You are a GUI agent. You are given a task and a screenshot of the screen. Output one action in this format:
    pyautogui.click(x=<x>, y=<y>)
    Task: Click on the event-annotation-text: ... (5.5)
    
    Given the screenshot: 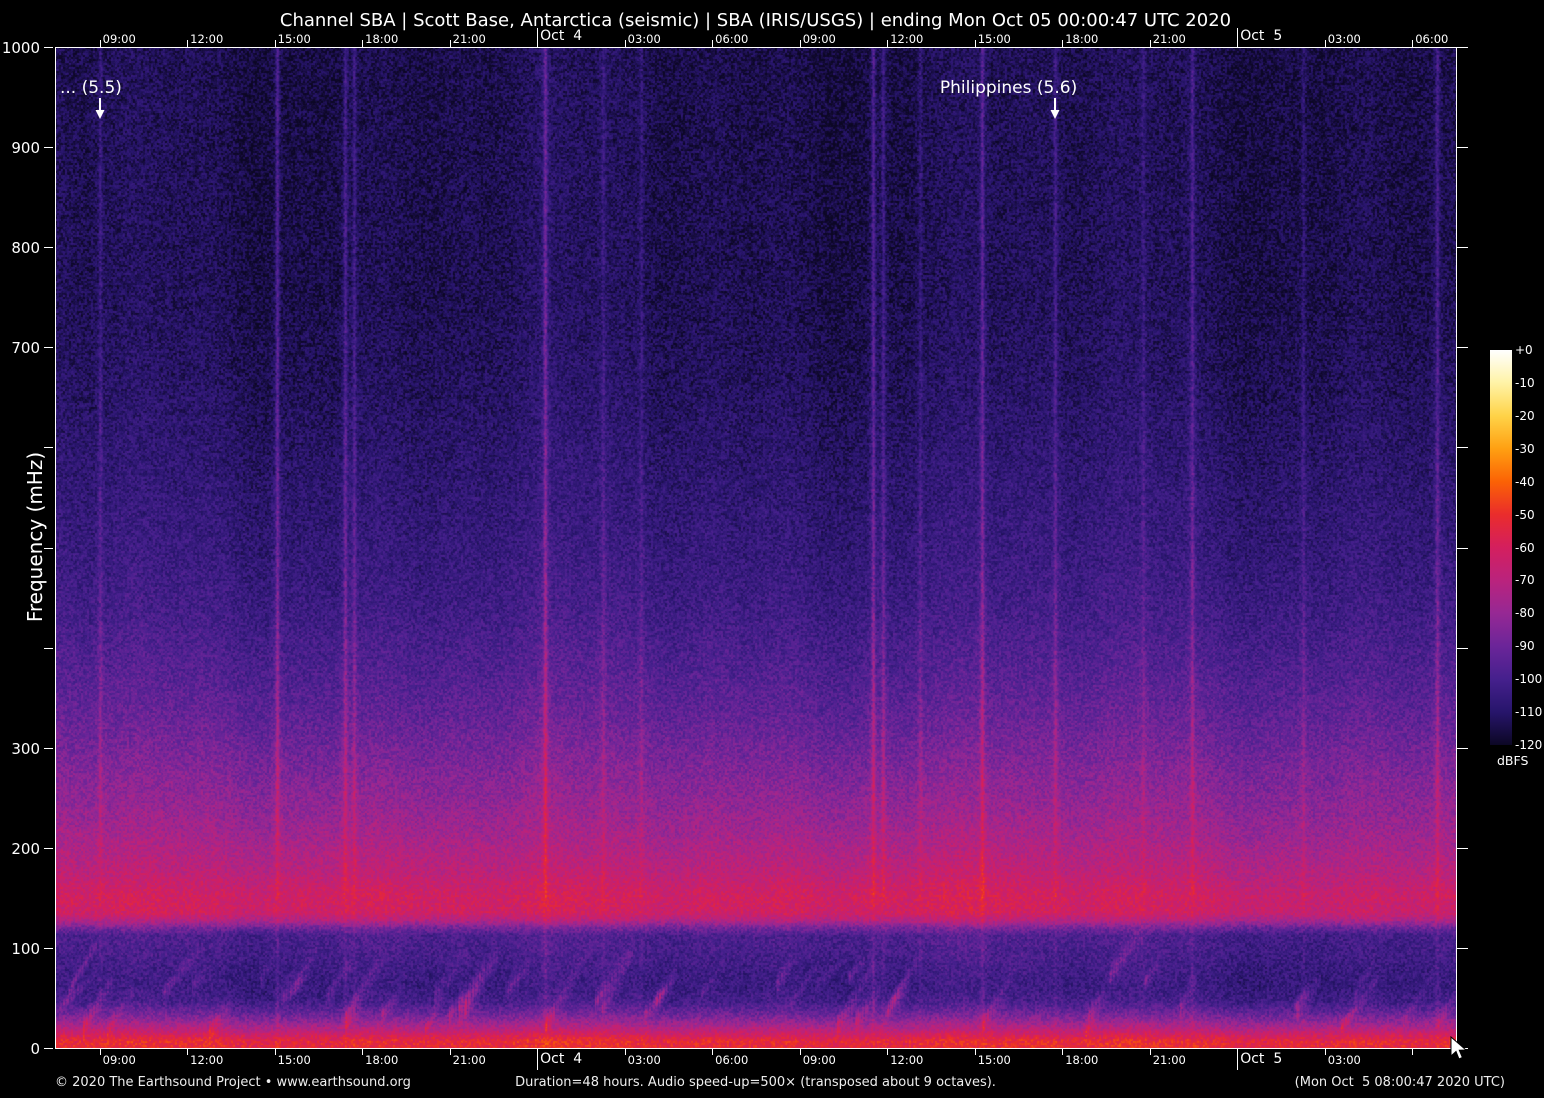 What is the action you would take?
    pyautogui.click(x=90, y=88)
    